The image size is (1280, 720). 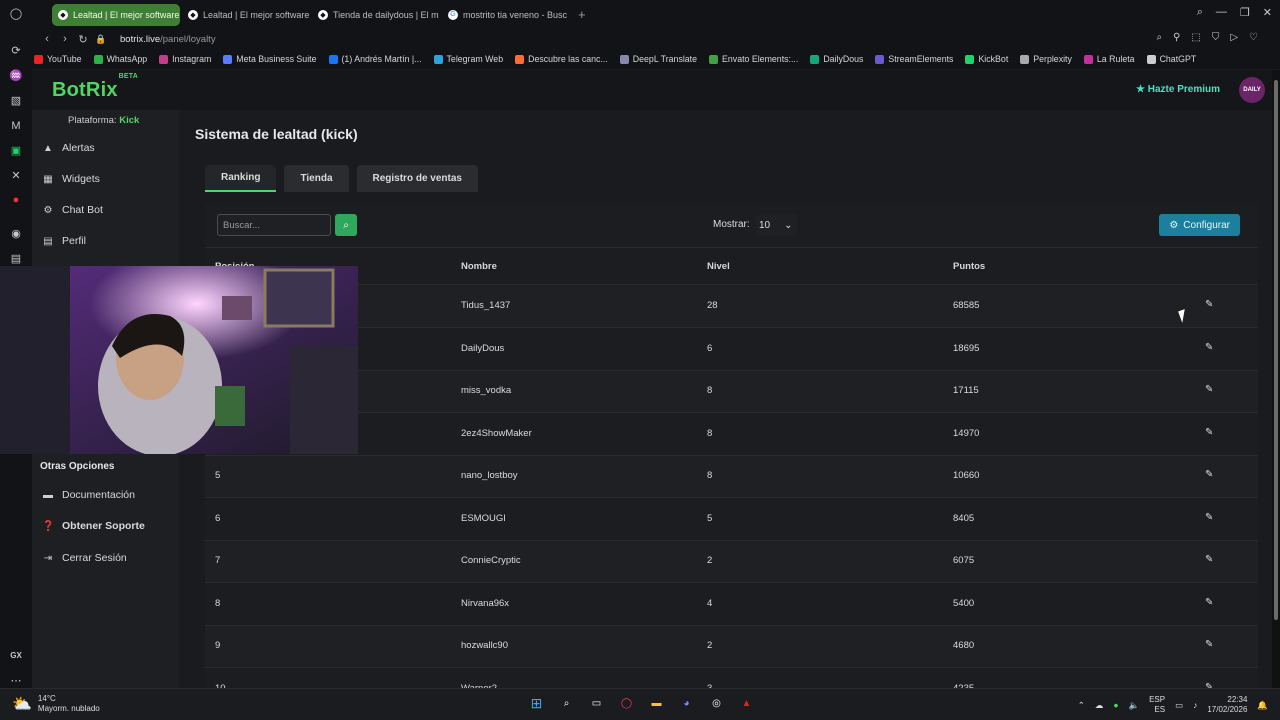 I want to click on close-icon: ✕, so click(x=1267, y=12).